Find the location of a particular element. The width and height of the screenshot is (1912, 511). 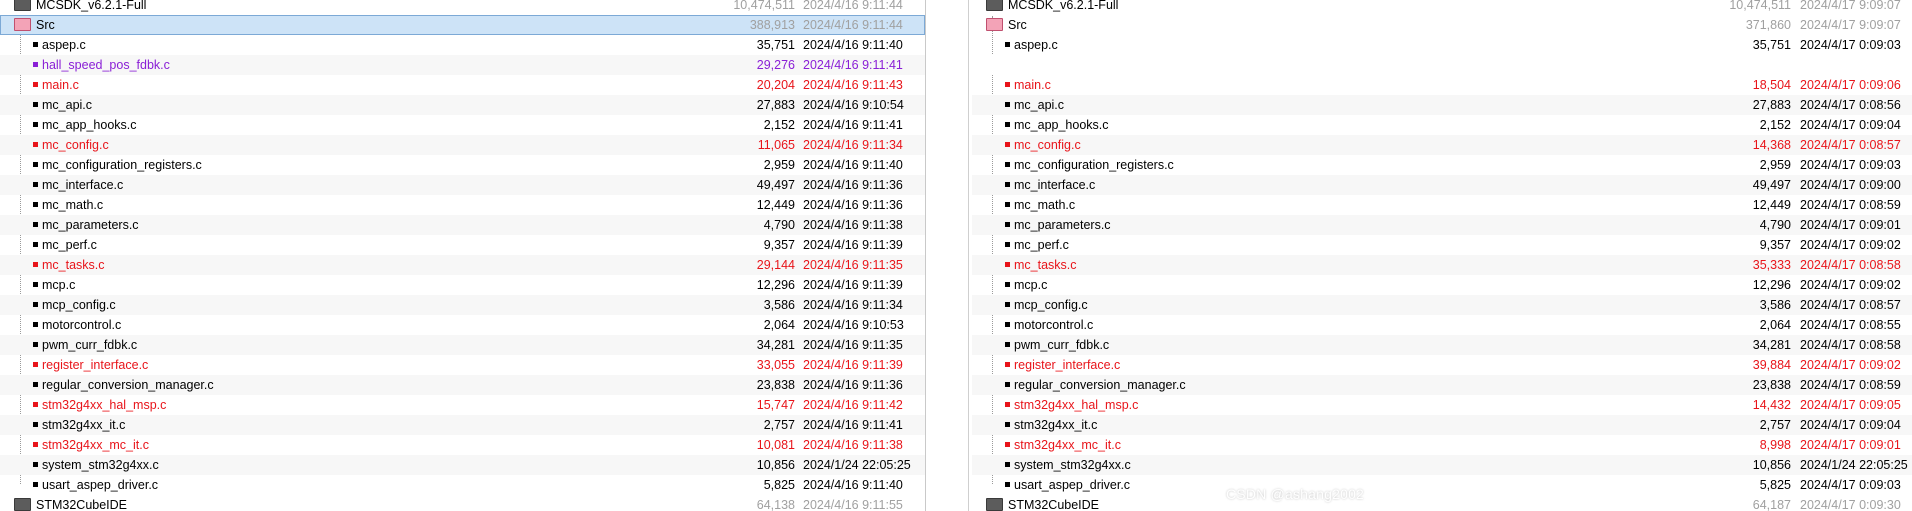

file-name: mcp.c is located at coordinates (54, 285).